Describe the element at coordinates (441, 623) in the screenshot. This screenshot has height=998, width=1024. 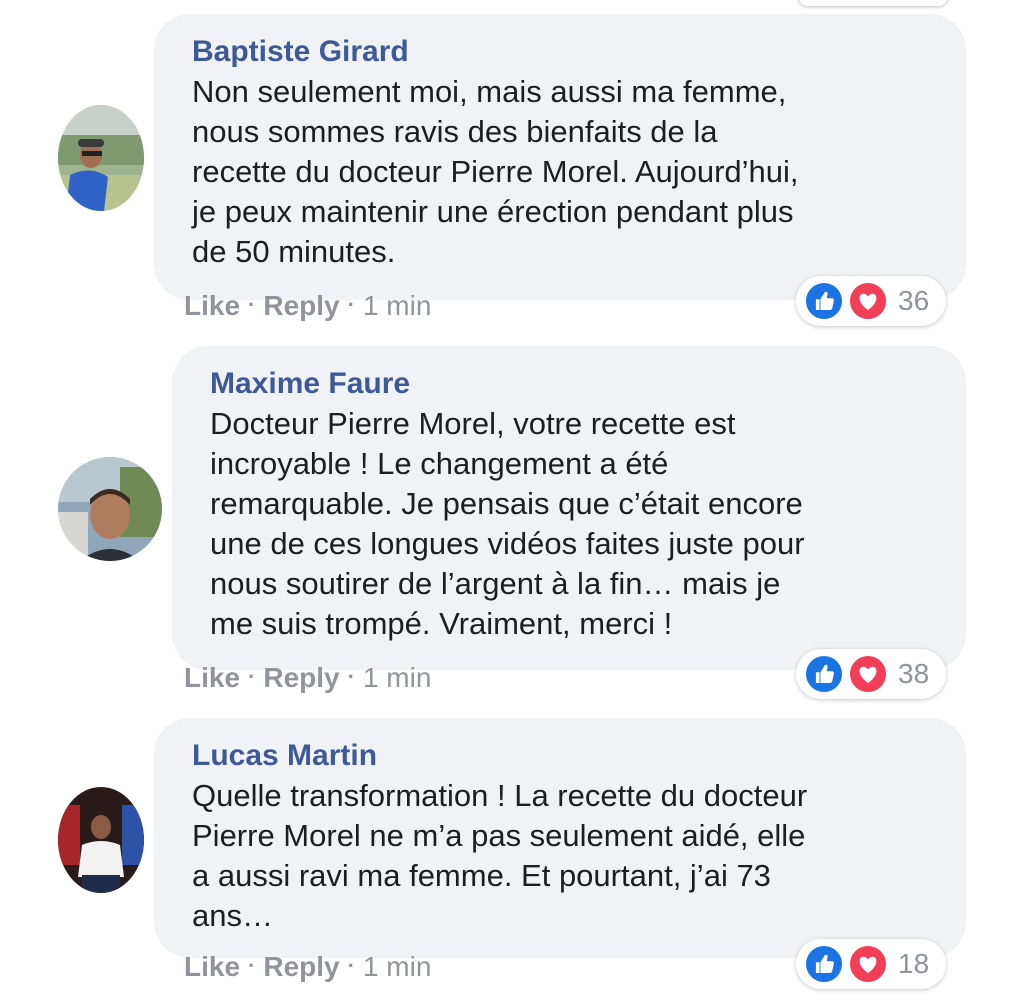
I see `comment-text-line: me suis trompé. Vraiment, merci !` at that location.